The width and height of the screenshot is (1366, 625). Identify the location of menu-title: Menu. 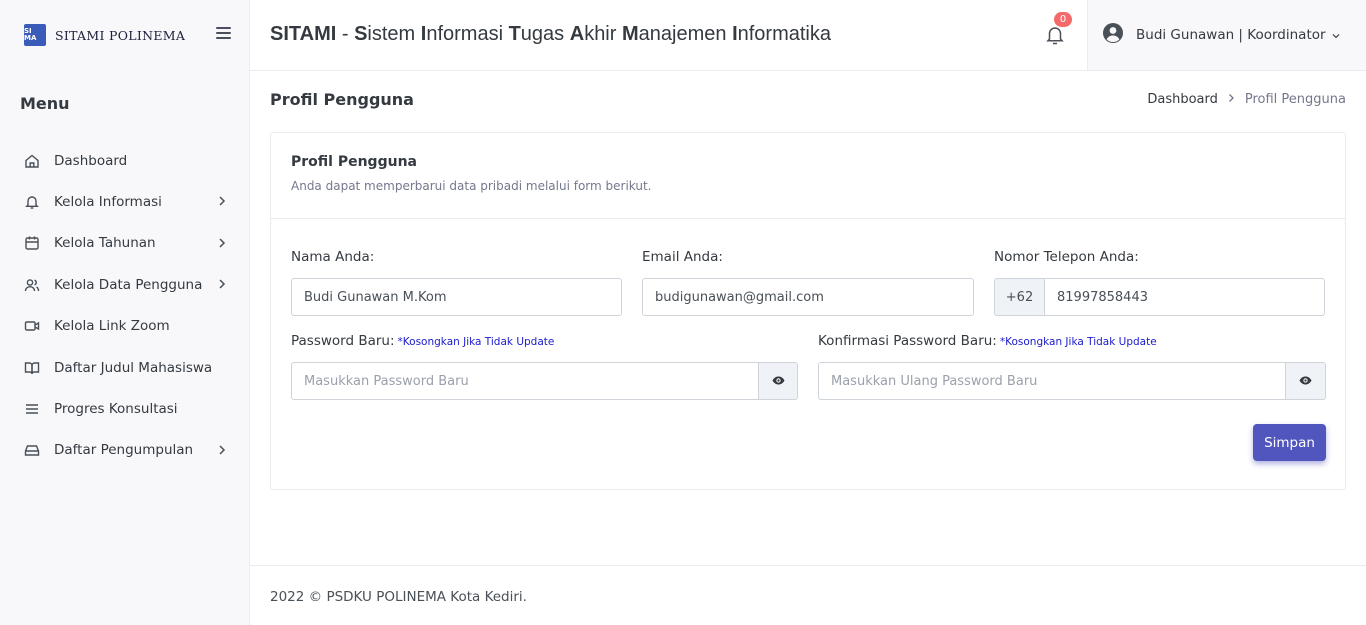
(45, 103).